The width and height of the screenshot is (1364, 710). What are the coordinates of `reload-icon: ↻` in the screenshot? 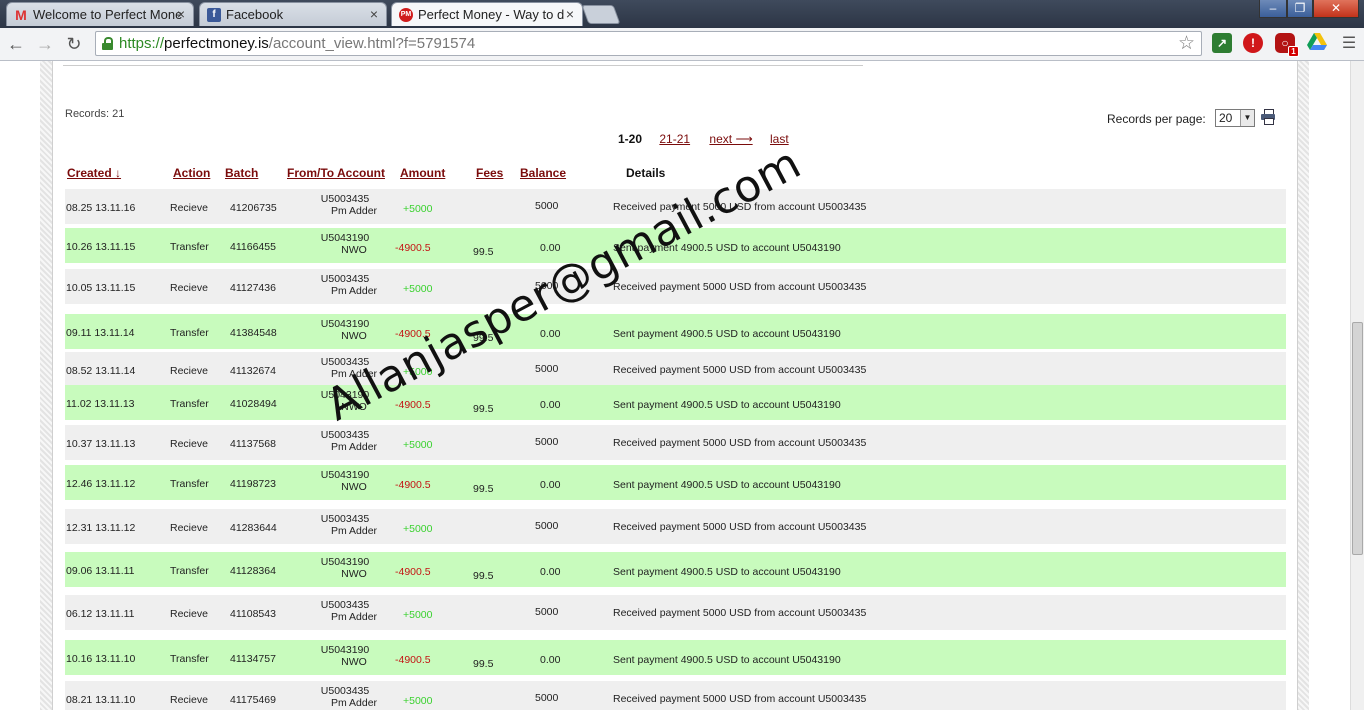 It's located at (74, 44).